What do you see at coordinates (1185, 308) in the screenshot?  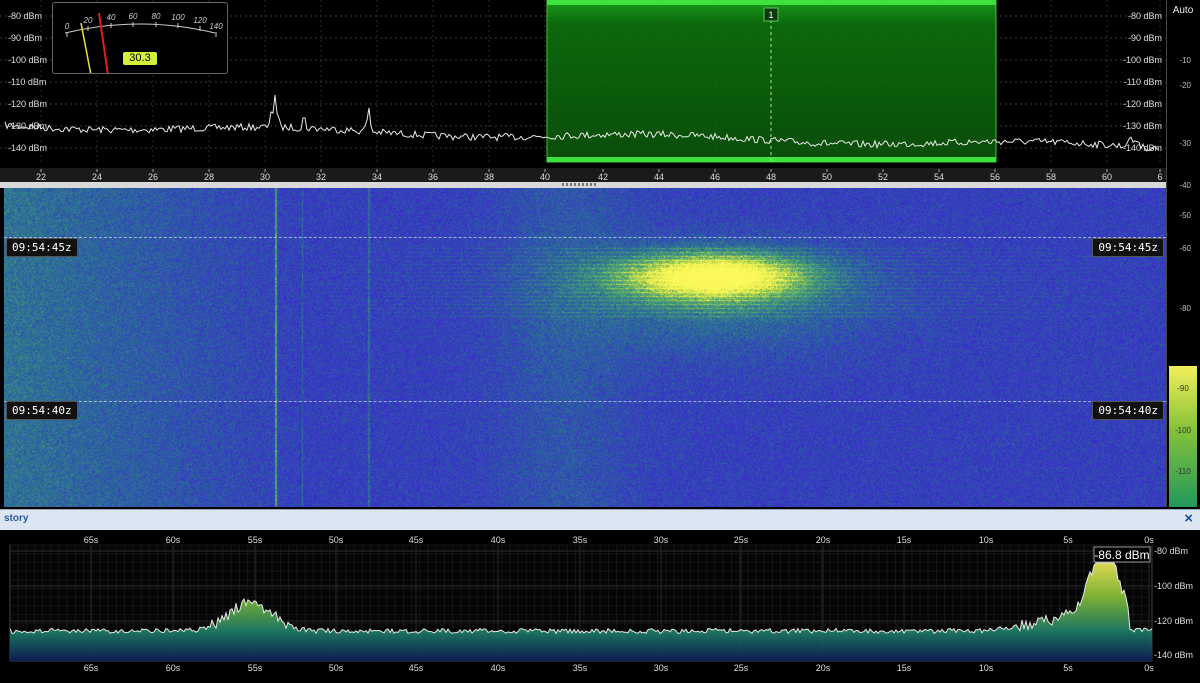 I see `level-tick-label: -80` at bounding box center [1185, 308].